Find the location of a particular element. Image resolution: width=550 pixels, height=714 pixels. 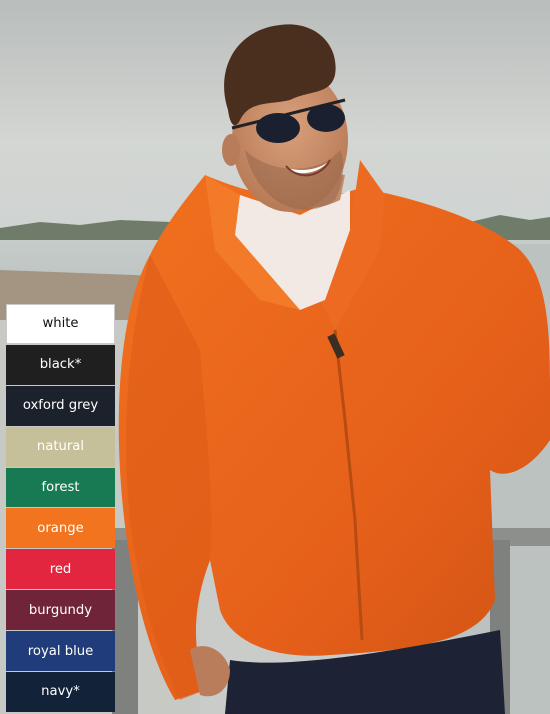

color-swatch-navy: navy* is located at coordinates (60, 692).